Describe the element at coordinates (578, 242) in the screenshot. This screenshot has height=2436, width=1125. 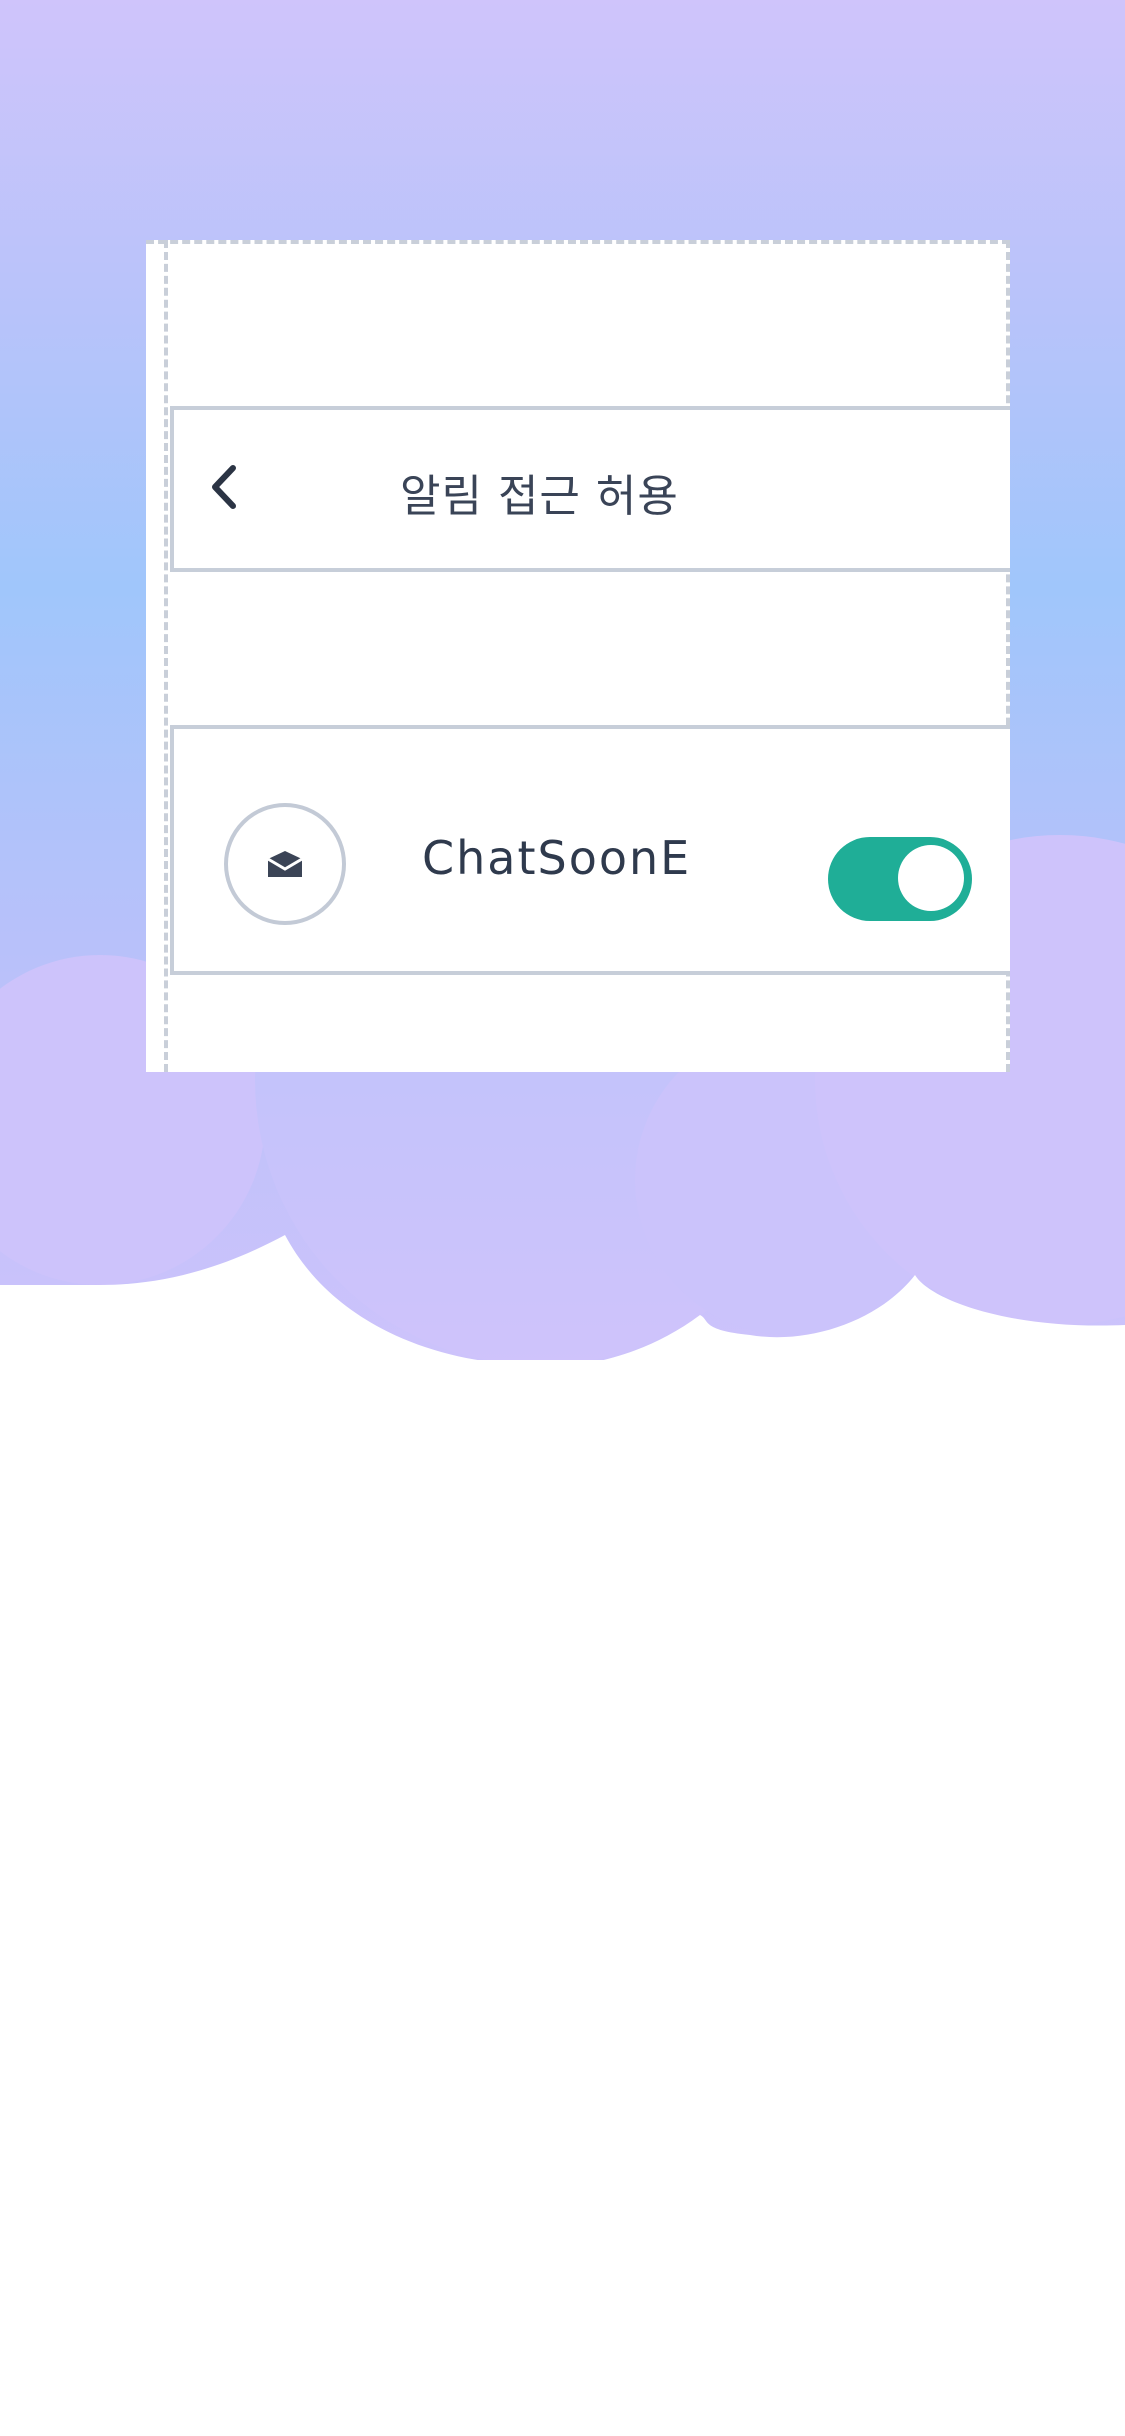
I see `dashed-border-top` at that location.